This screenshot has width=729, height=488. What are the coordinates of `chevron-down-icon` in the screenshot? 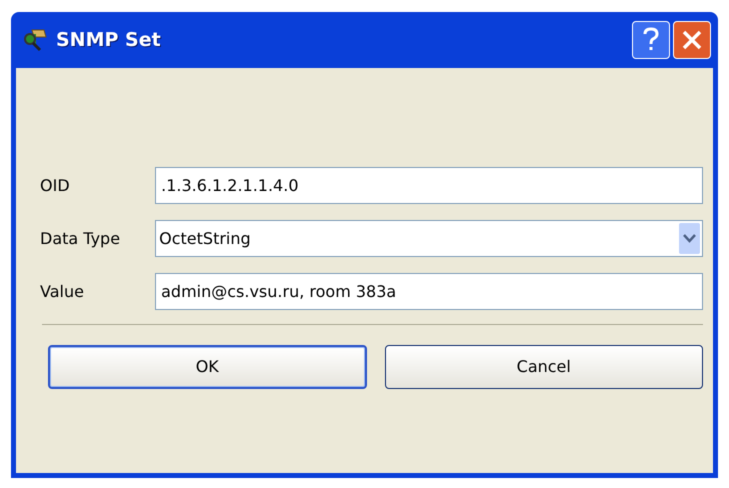 It's located at (689, 238).